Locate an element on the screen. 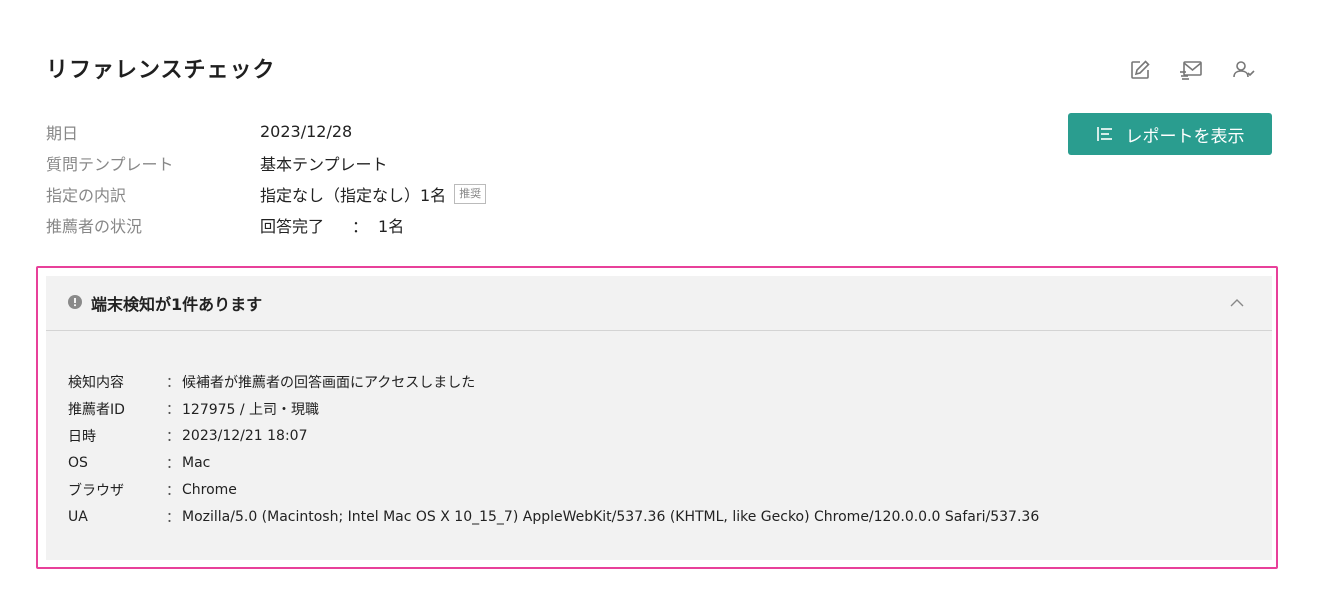 The height and width of the screenshot is (610, 1323). meta-value-wrapper: 指定なし（指定なし）1名 推奨 is located at coordinates (373, 194).